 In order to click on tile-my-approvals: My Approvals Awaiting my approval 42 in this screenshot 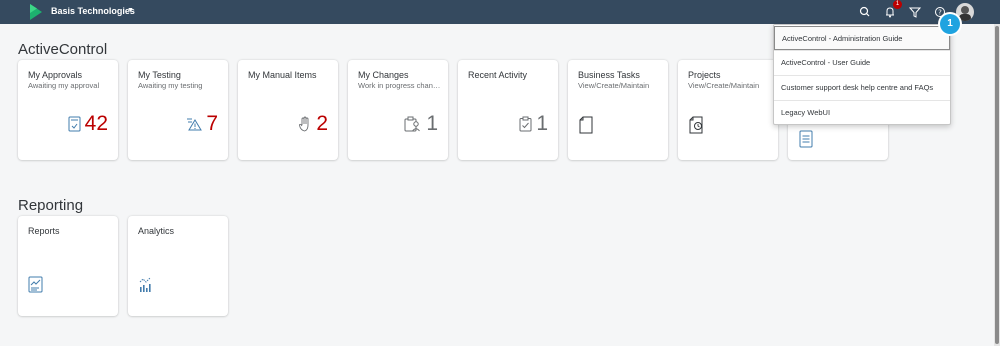, I will do `click(68, 110)`.